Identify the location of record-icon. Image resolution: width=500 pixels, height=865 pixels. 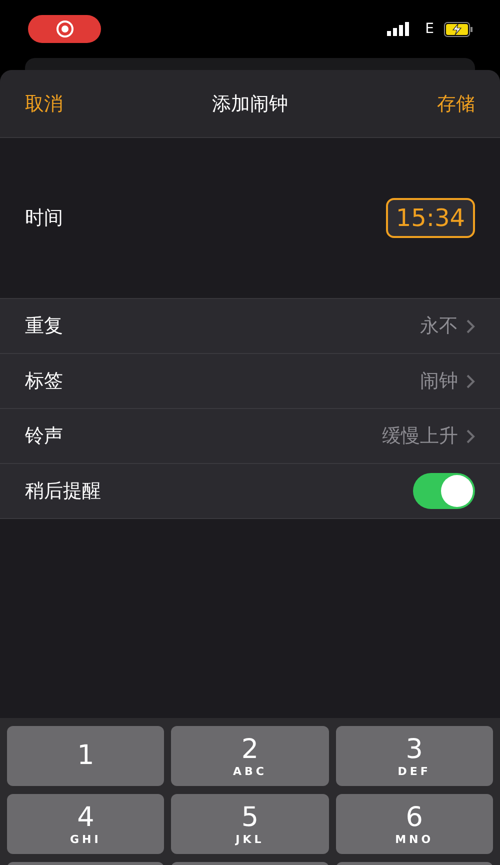
(65, 29).